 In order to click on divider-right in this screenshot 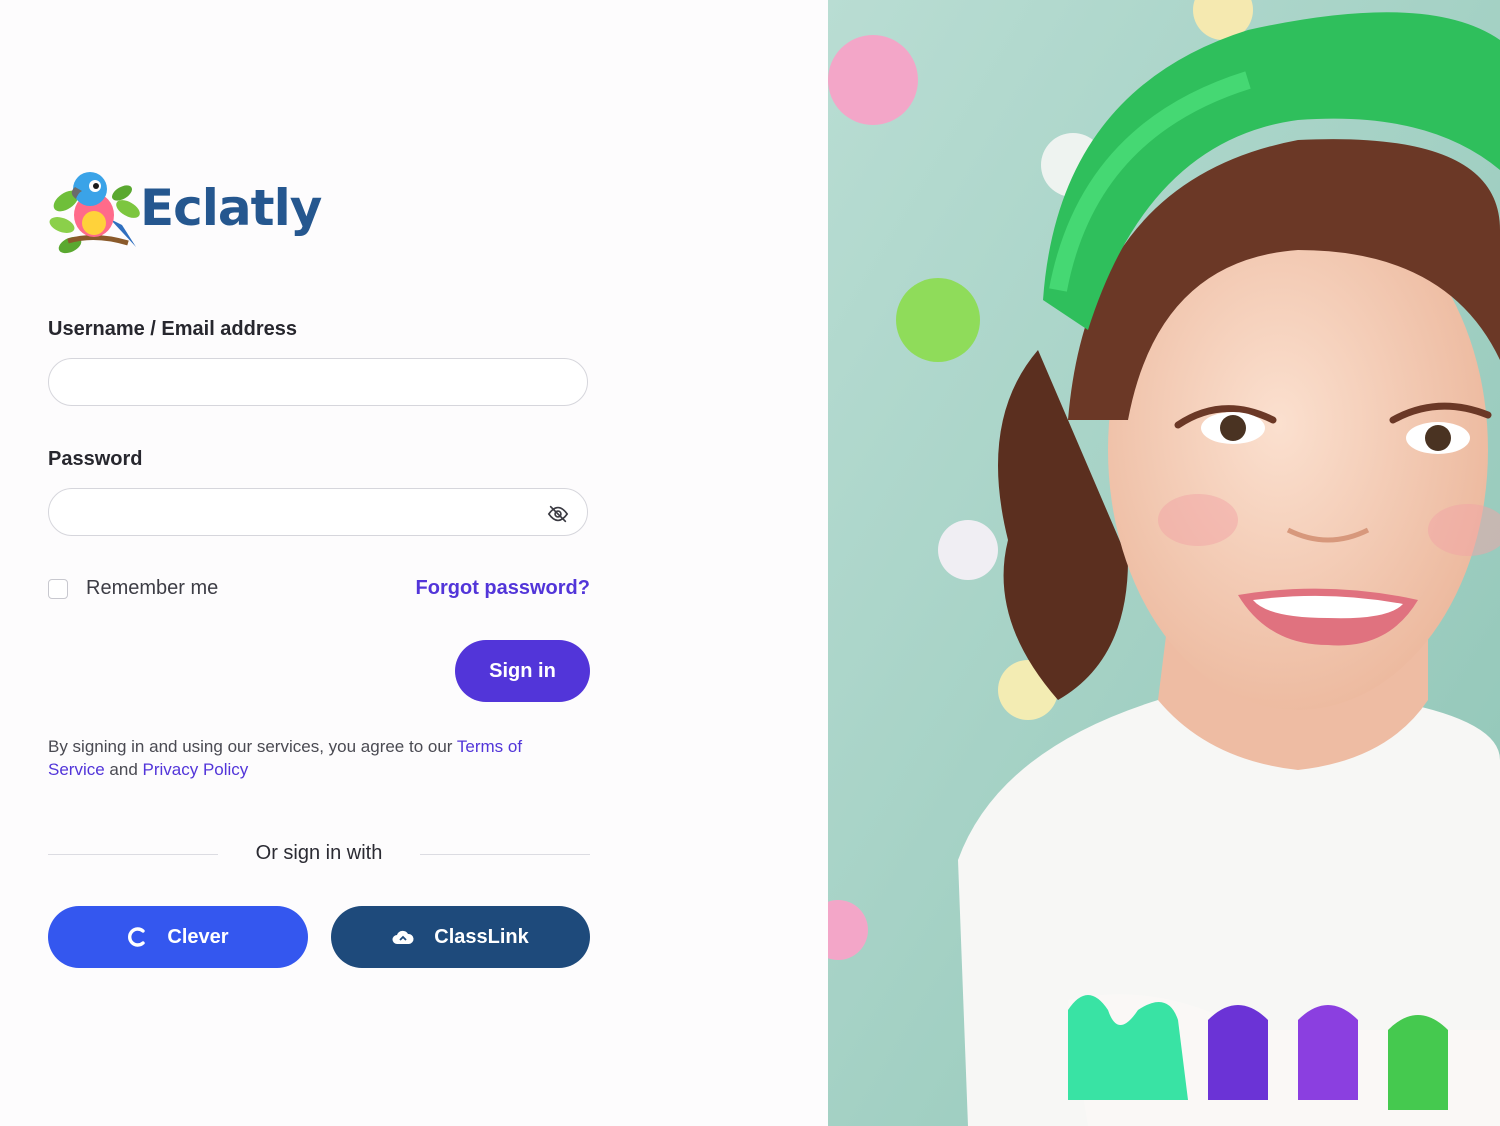, I will do `click(505, 854)`.